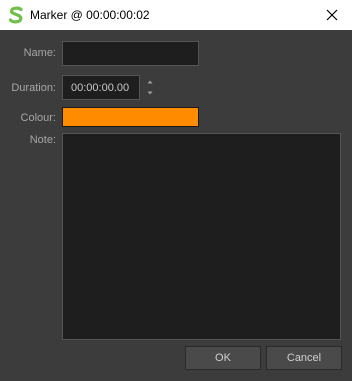 The image size is (352, 381). What do you see at coordinates (150, 93) in the screenshot?
I see `spin-down-icon` at bounding box center [150, 93].